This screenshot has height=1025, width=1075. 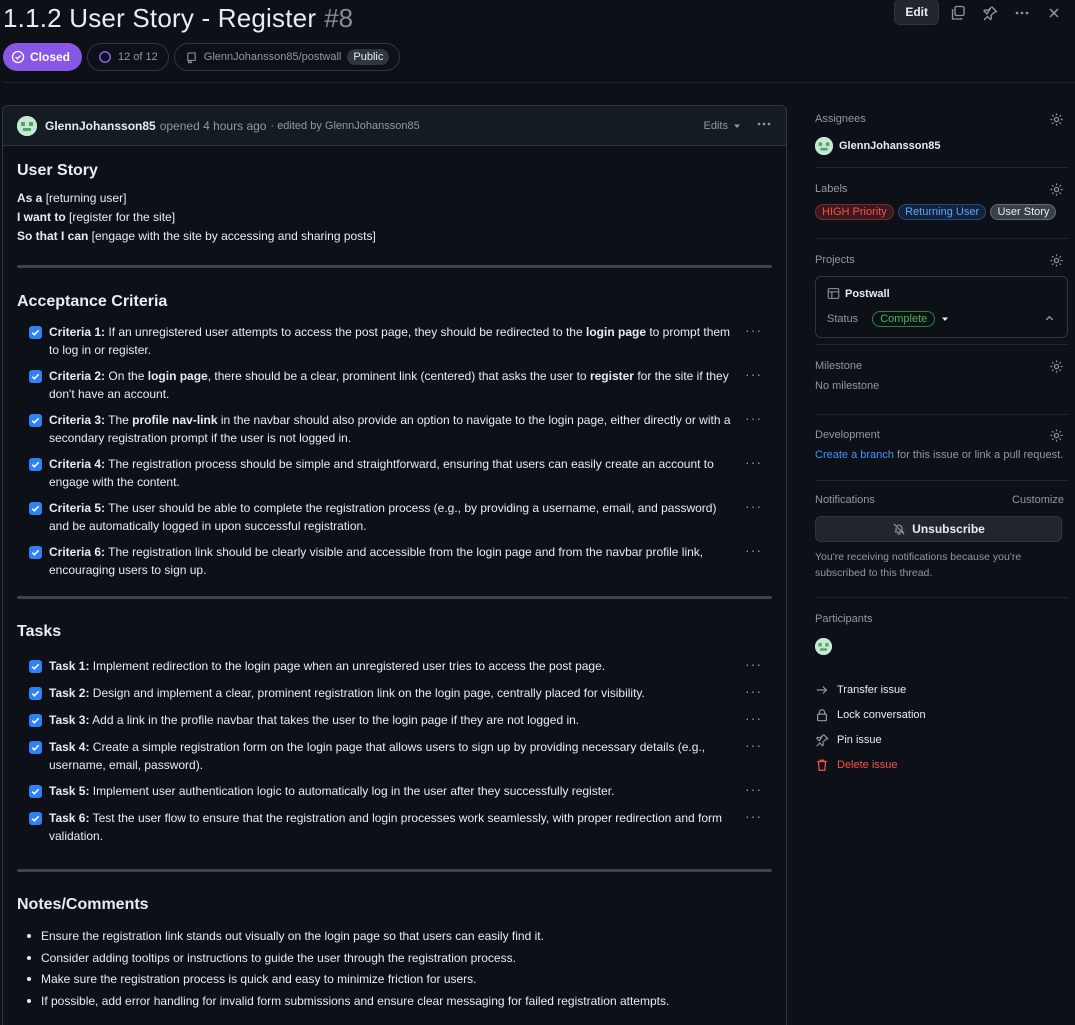 I want to click on label-high-priority: HIGH Priority, so click(x=854, y=212).